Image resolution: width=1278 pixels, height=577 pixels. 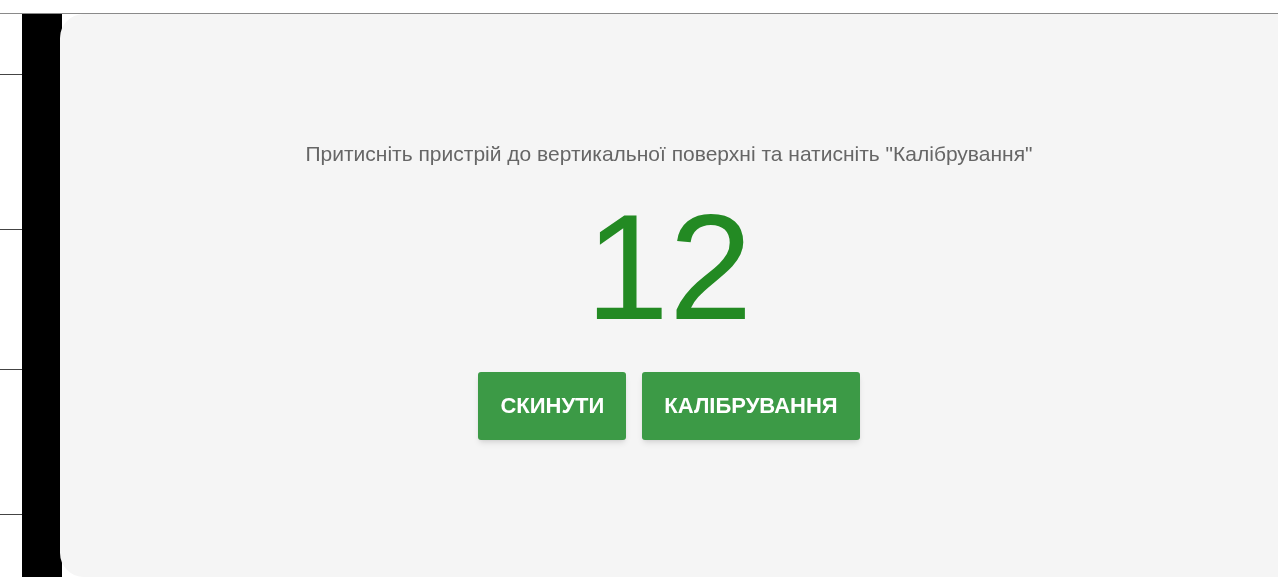 I want to click on action-button: СКИНУТИ, so click(x=552, y=405).